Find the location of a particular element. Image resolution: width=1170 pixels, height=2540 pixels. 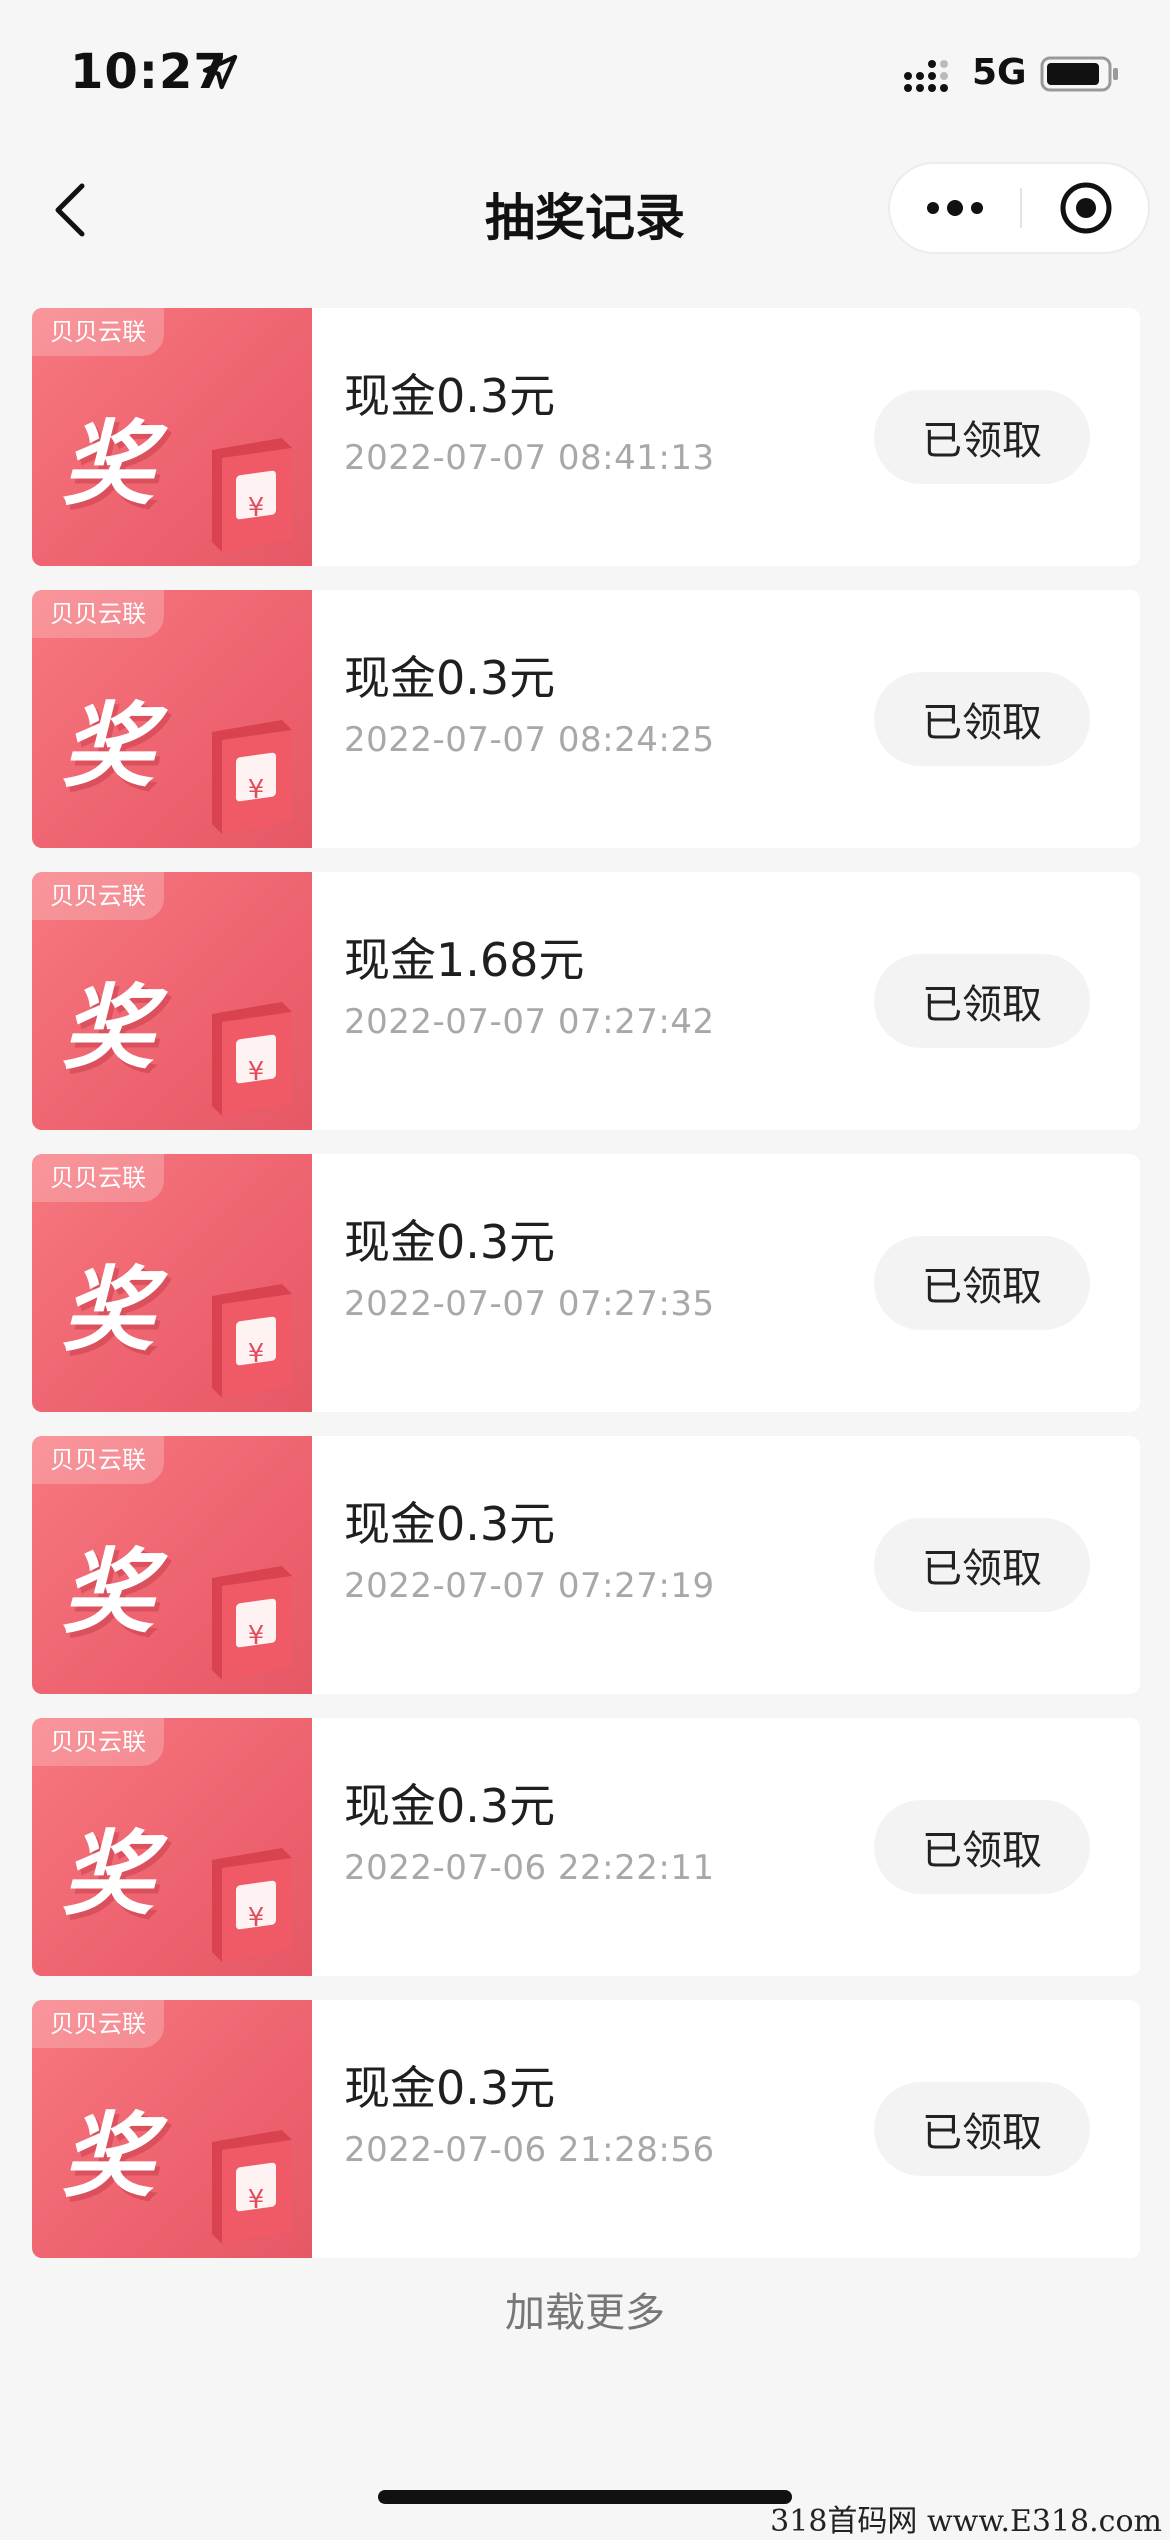

record-info: 现金0.3元 2022-07-07 08:41:13 is located at coordinates (529, 423).